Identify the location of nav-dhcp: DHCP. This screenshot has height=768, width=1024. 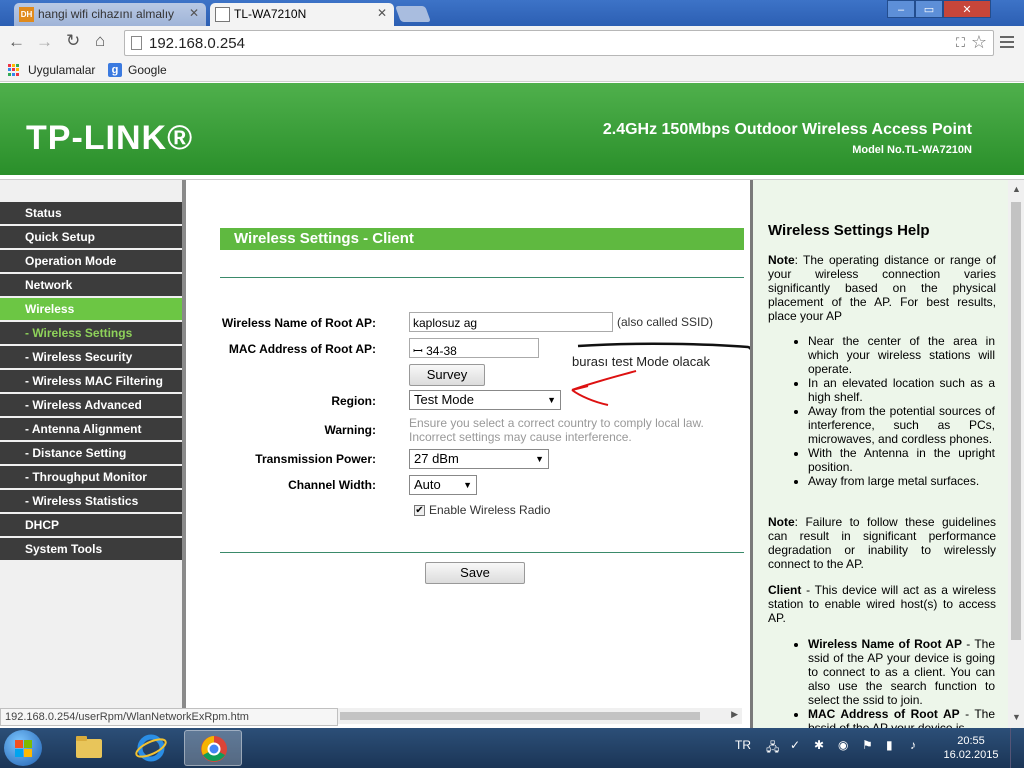
(91, 525).